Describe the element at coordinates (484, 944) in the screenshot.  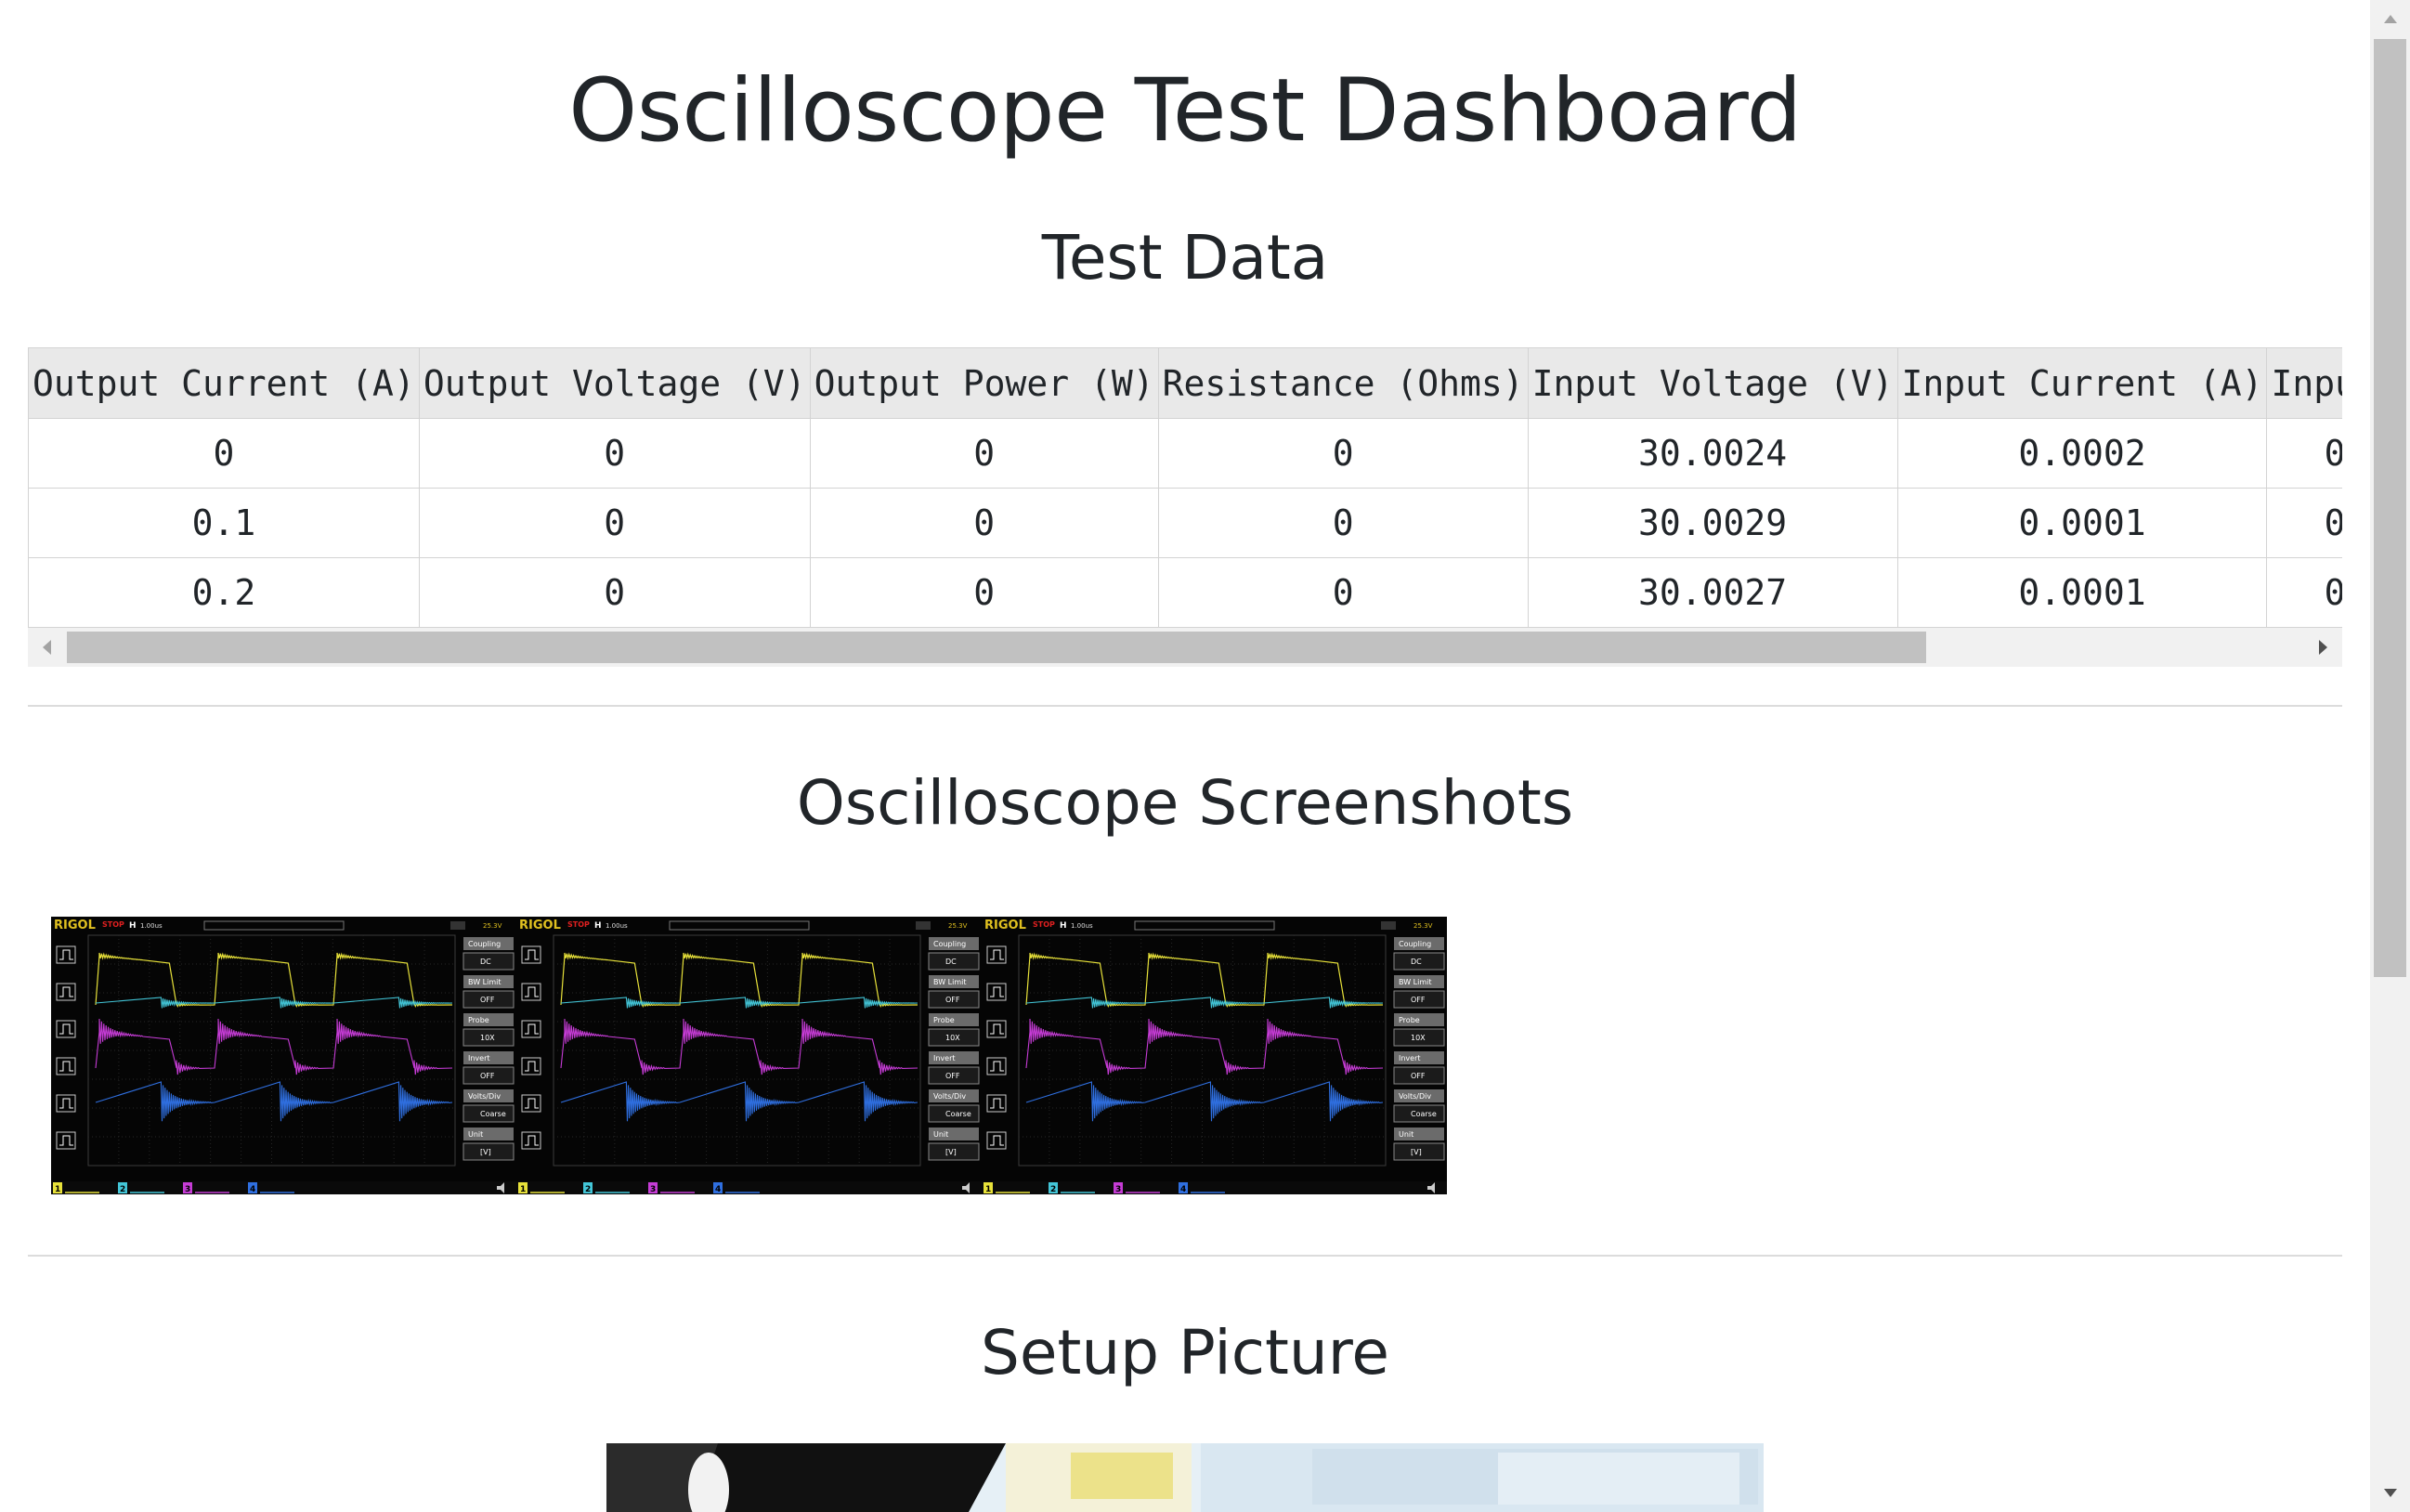
I see `menu-title: Coupling` at that location.